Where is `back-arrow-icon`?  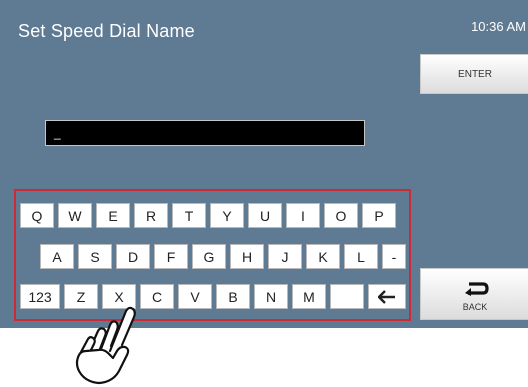 back-arrow-icon is located at coordinates (477, 289).